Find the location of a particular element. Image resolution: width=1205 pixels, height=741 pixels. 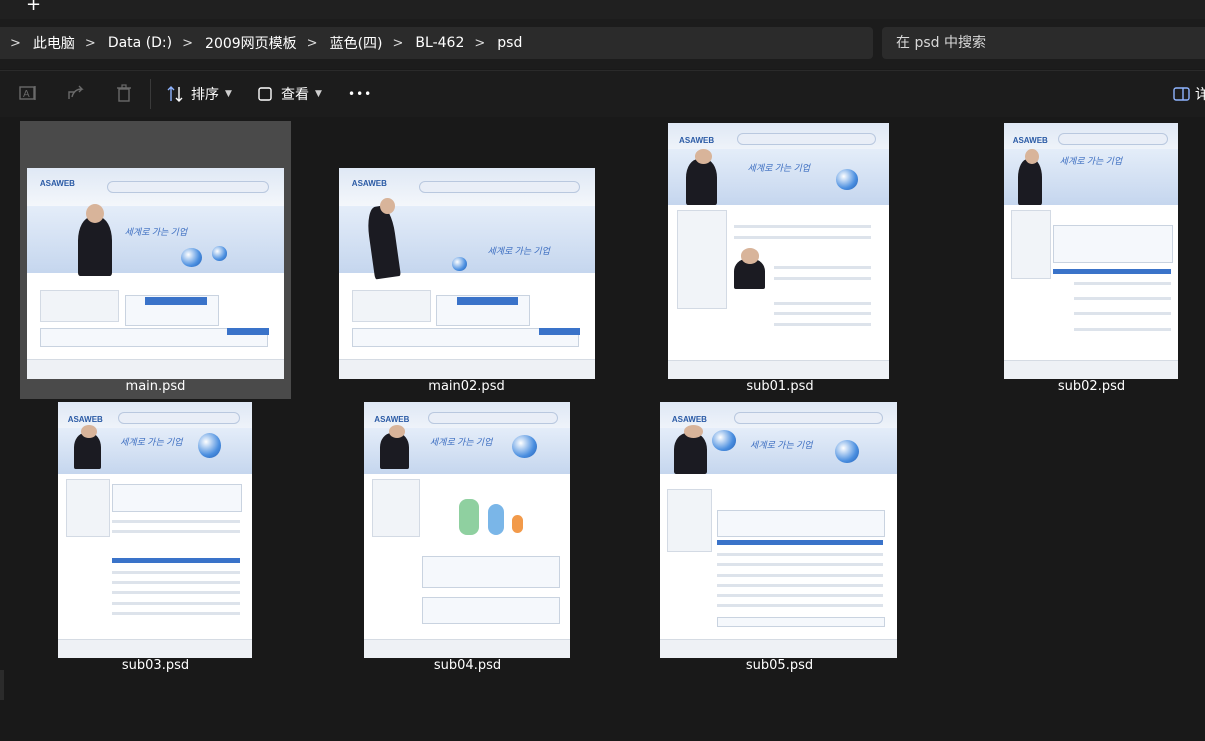

search-input: 在 psd 中搜索 is located at coordinates (1043, 43).